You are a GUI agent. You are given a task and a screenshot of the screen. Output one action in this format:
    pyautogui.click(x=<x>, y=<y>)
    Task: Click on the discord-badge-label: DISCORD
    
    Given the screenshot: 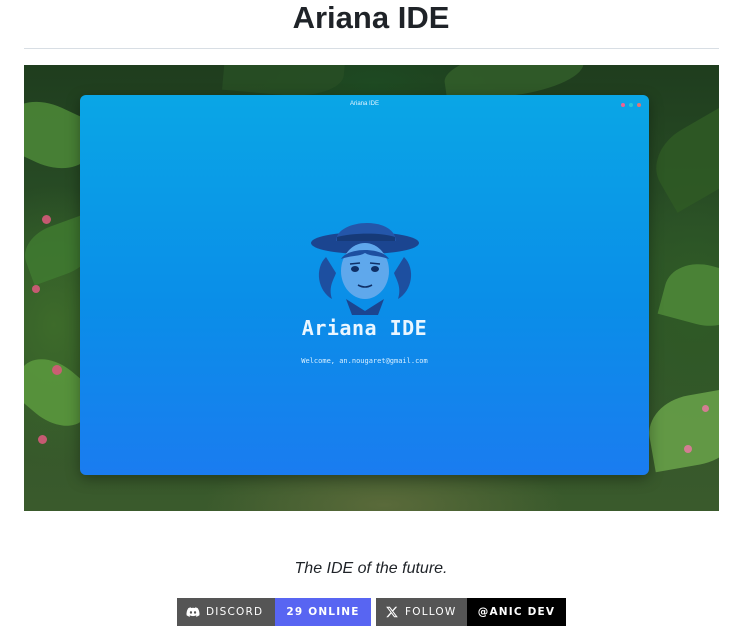 What is the action you would take?
    pyautogui.click(x=226, y=612)
    